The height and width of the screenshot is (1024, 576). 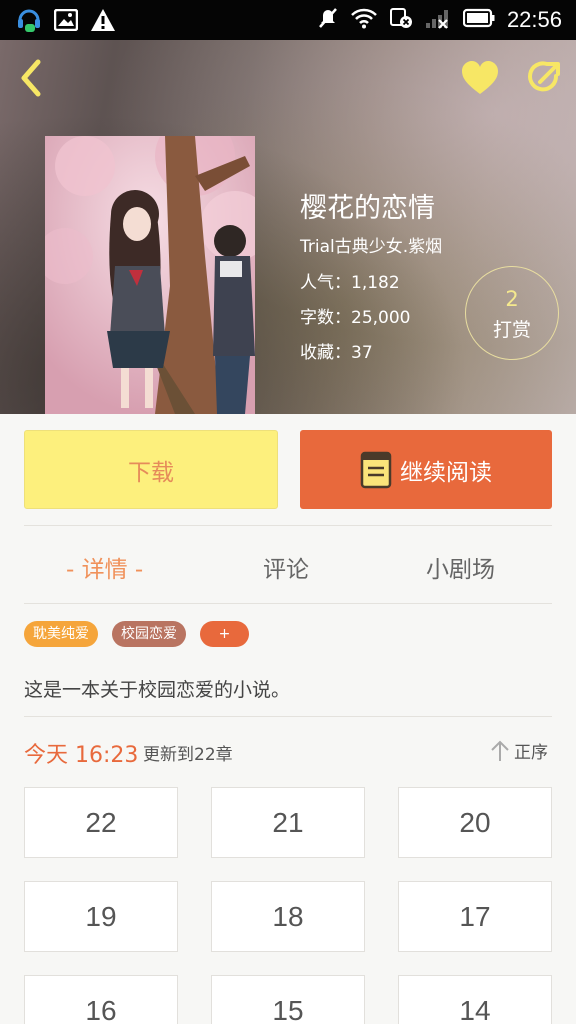 What do you see at coordinates (367, 208) in the screenshot?
I see `book-title: 樱花的恋情` at bounding box center [367, 208].